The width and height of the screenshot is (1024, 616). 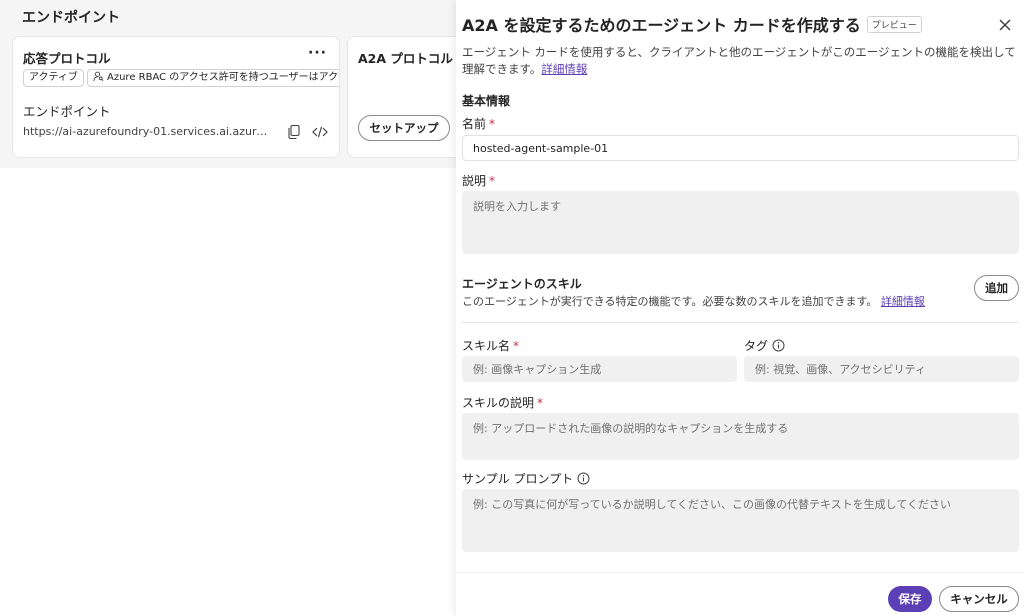 What do you see at coordinates (320, 132) in the screenshot?
I see `code-icon` at bounding box center [320, 132].